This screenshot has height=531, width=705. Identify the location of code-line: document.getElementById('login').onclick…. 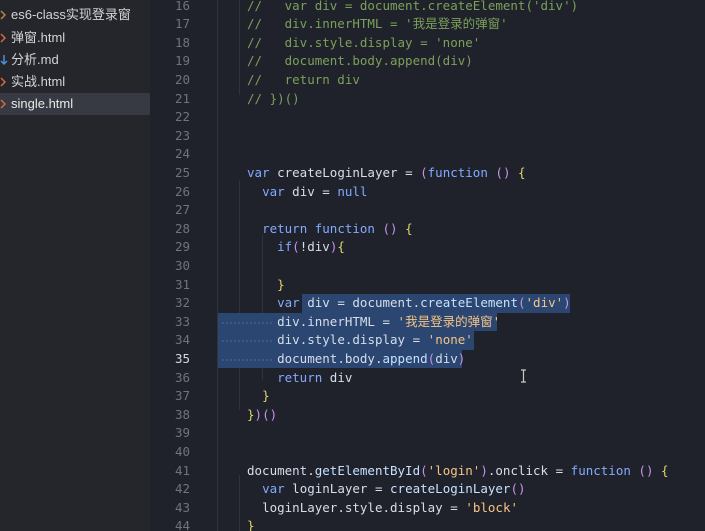
(458, 471).